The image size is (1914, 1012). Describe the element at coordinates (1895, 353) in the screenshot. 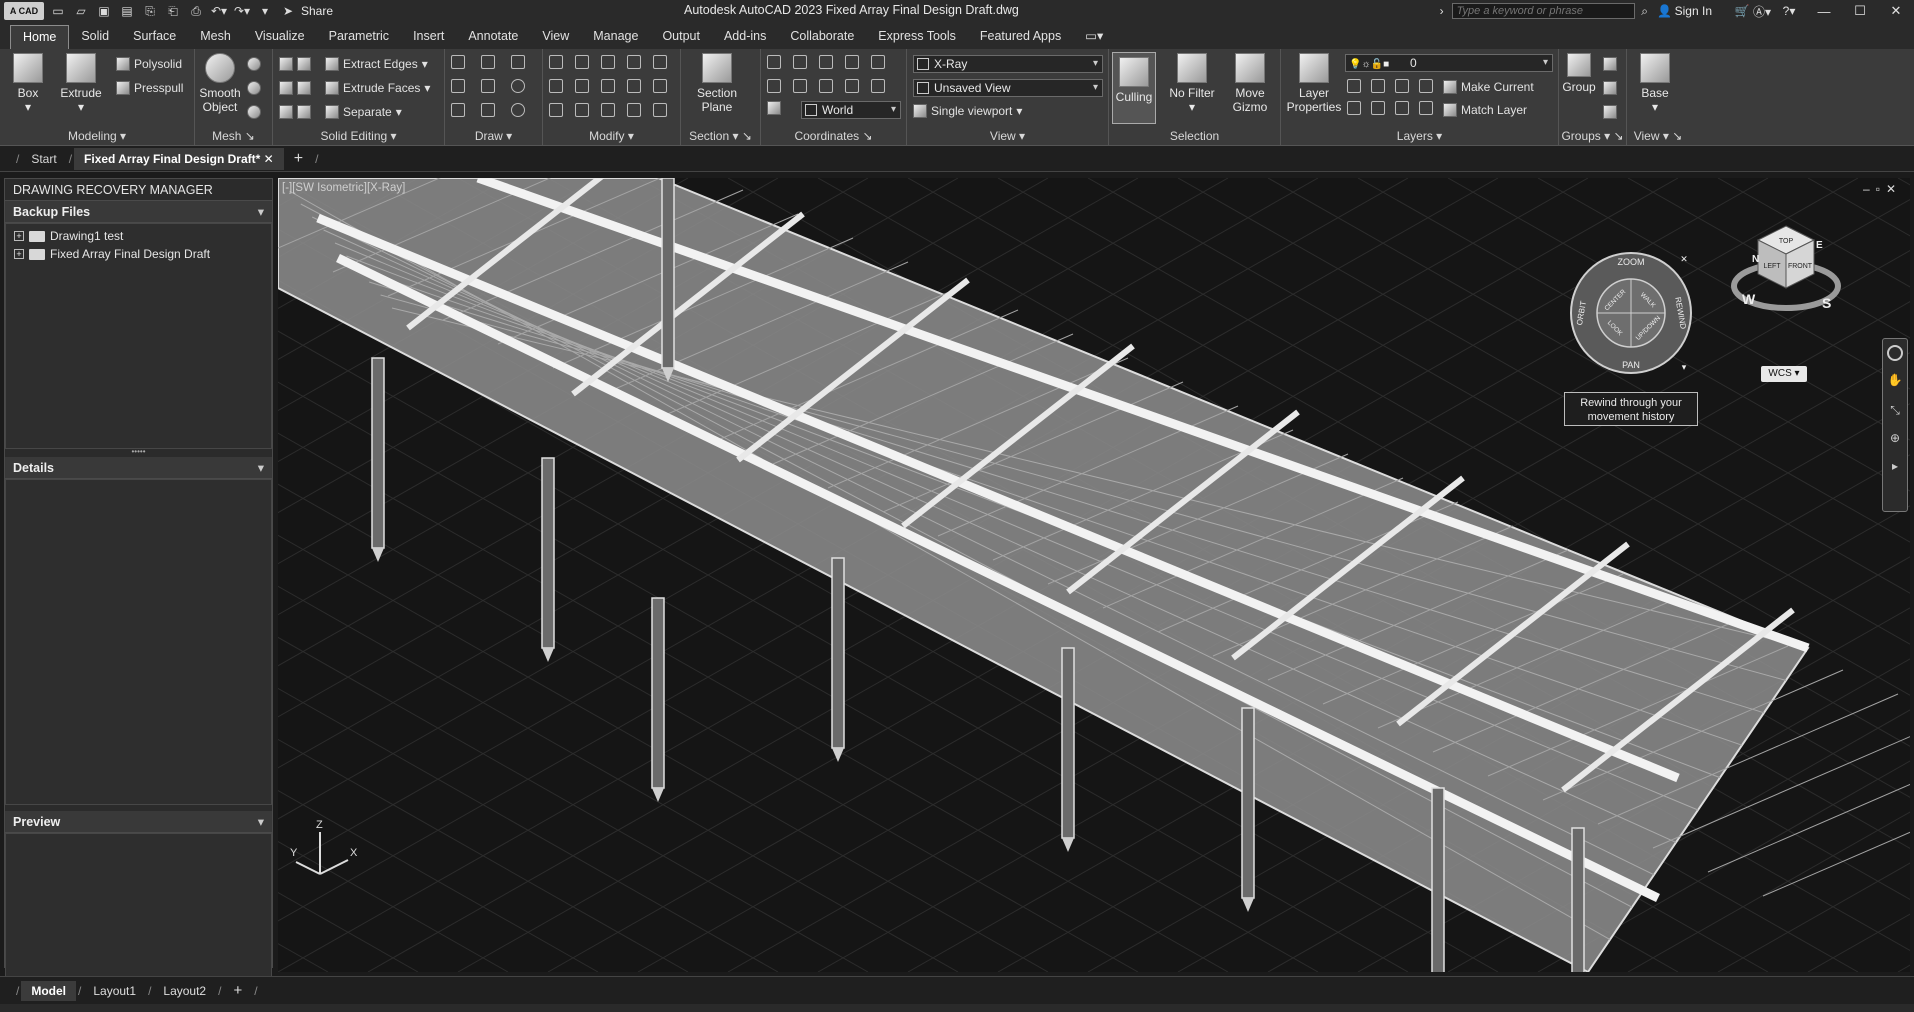

I see `full-navigation-wheel-icon` at that location.